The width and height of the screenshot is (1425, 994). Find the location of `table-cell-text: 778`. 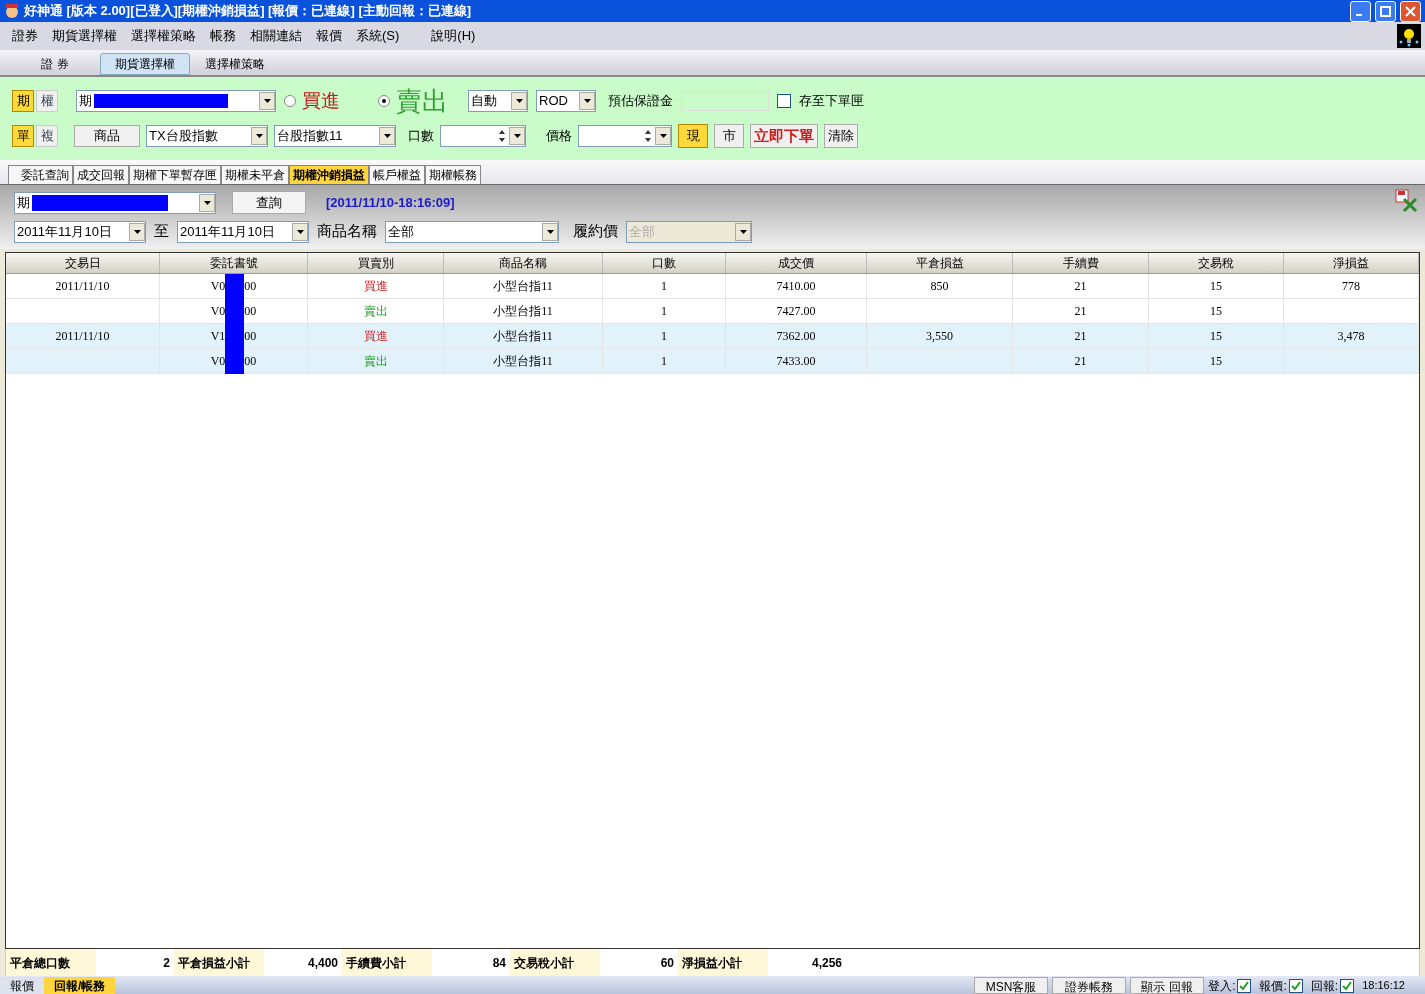

table-cell-text: 778 is located at coordinates (1351, 286).